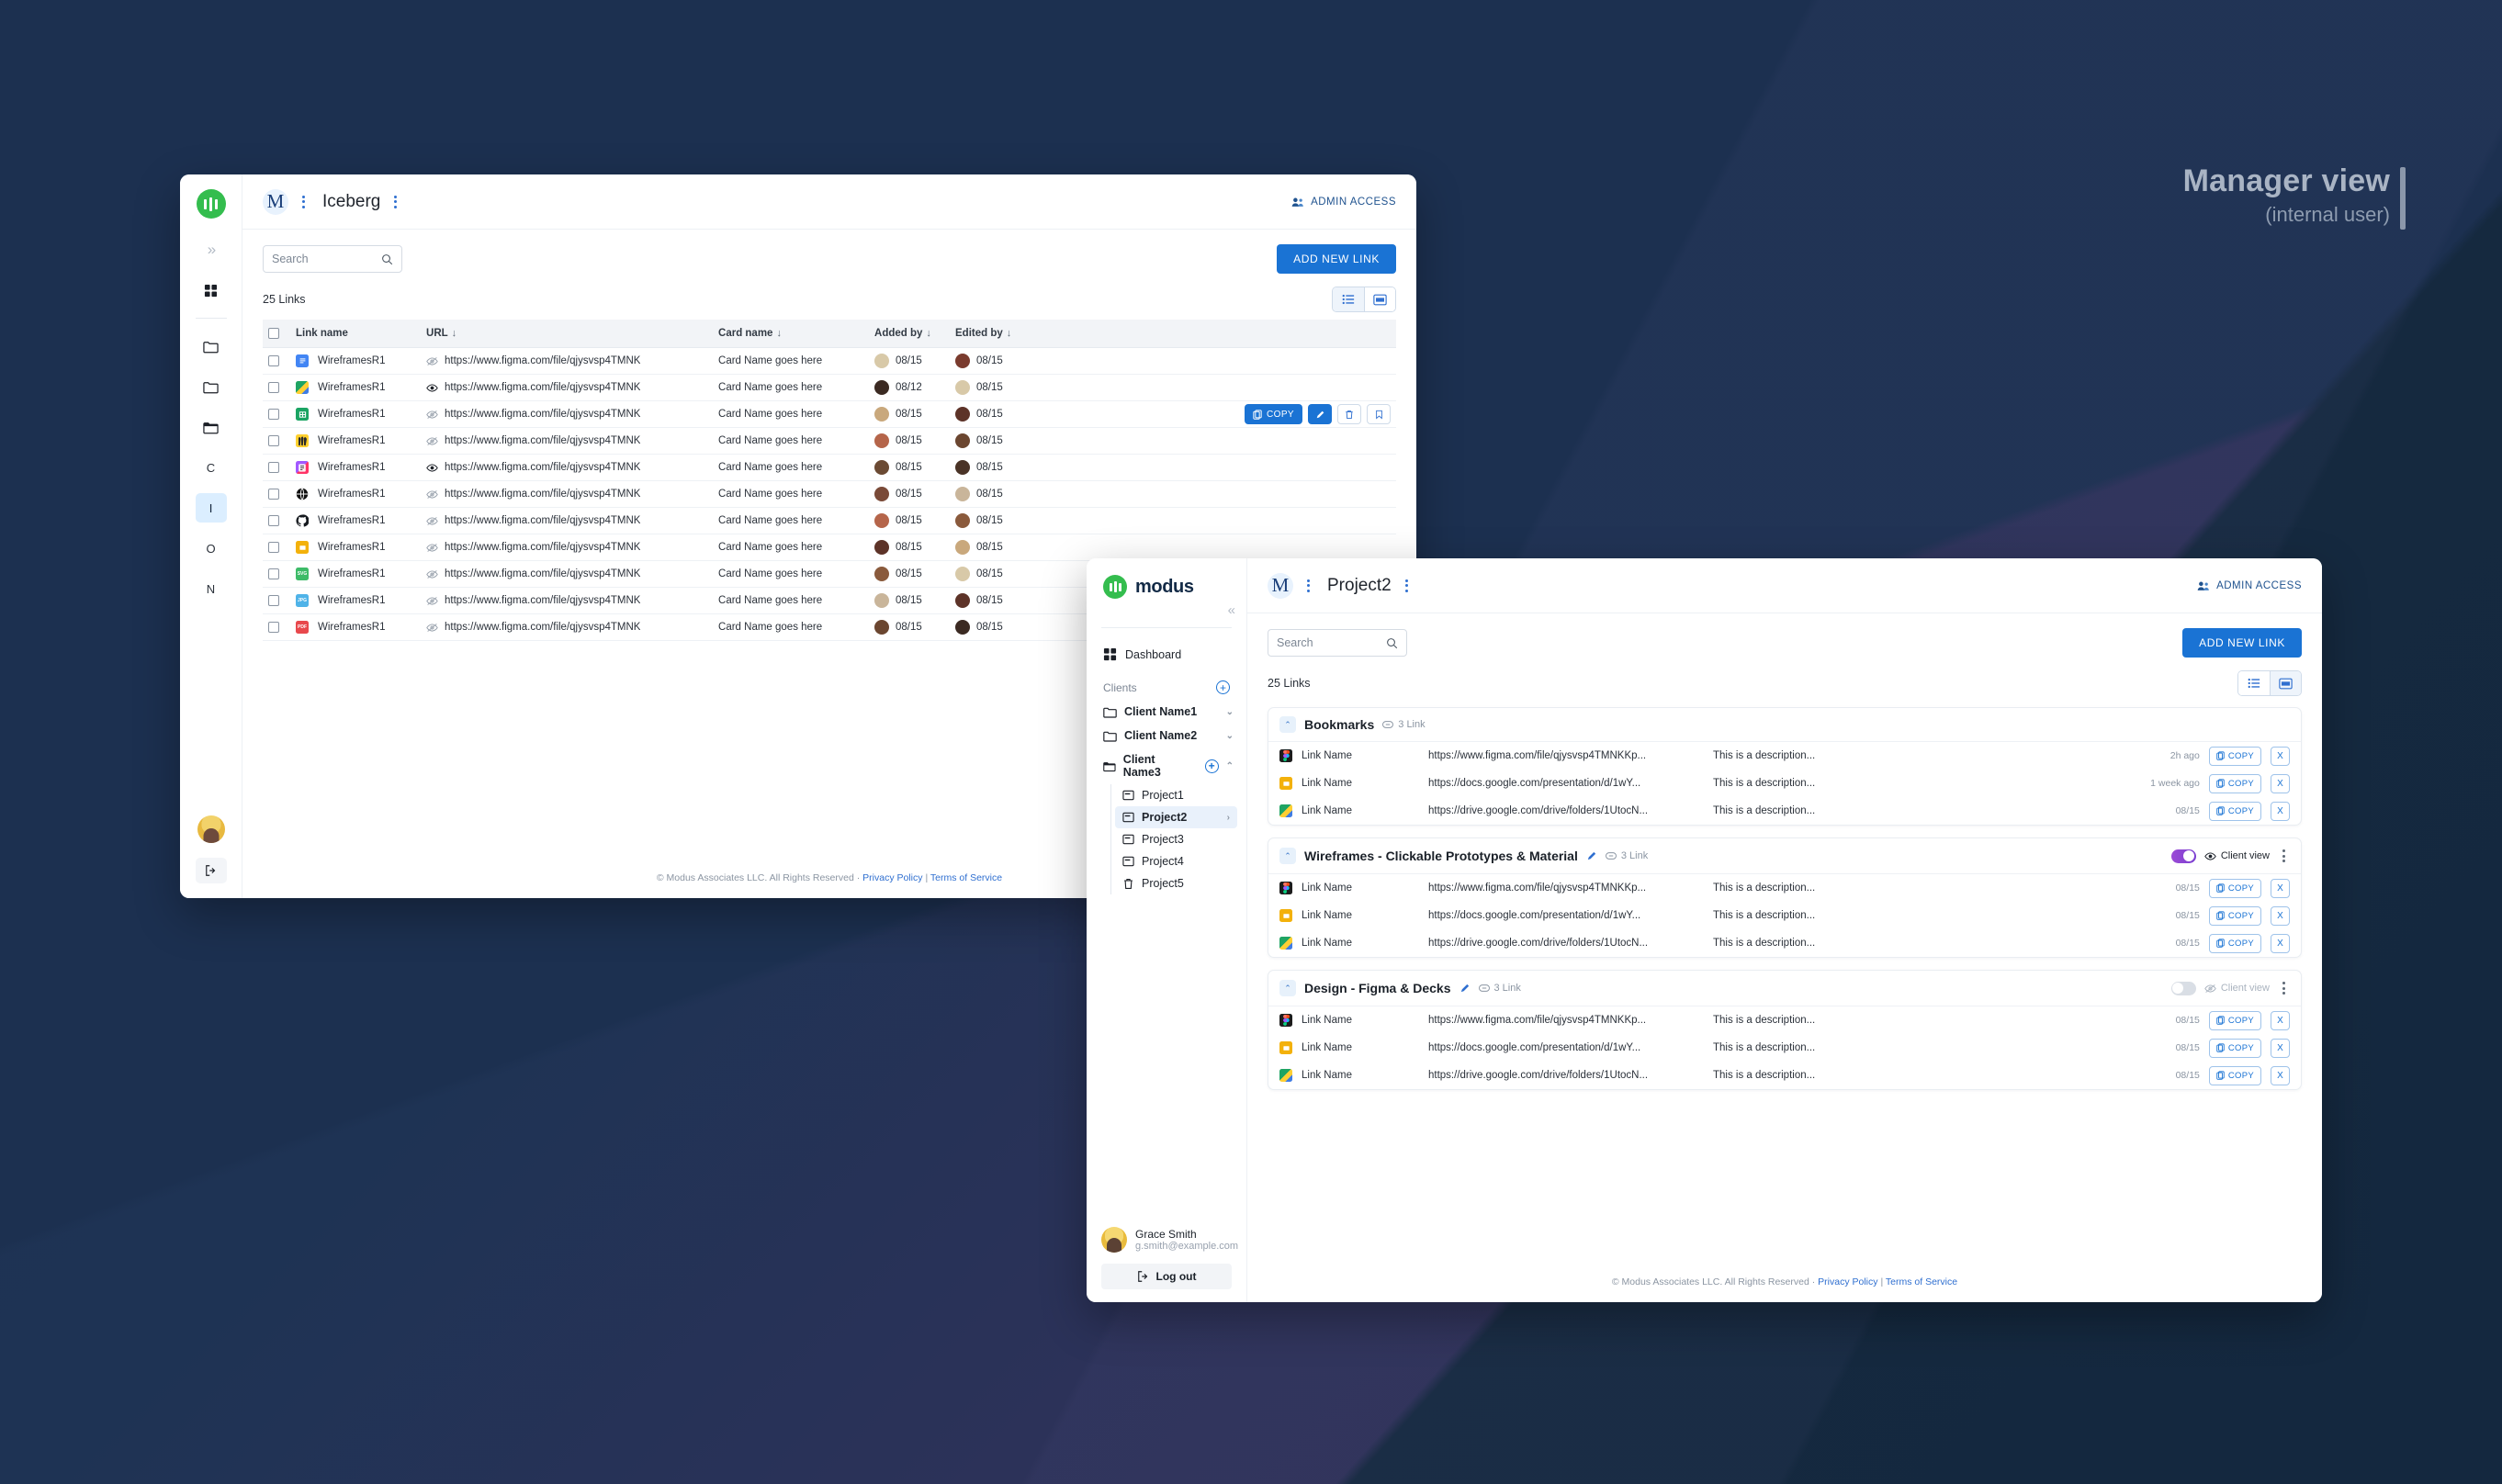 Image resolution: width=2502 pixels, height=1484 pixels. Describe the element at coordinates (211, 549) in the screenshot. I see `sidebar-item-letter-o: O` at that location.